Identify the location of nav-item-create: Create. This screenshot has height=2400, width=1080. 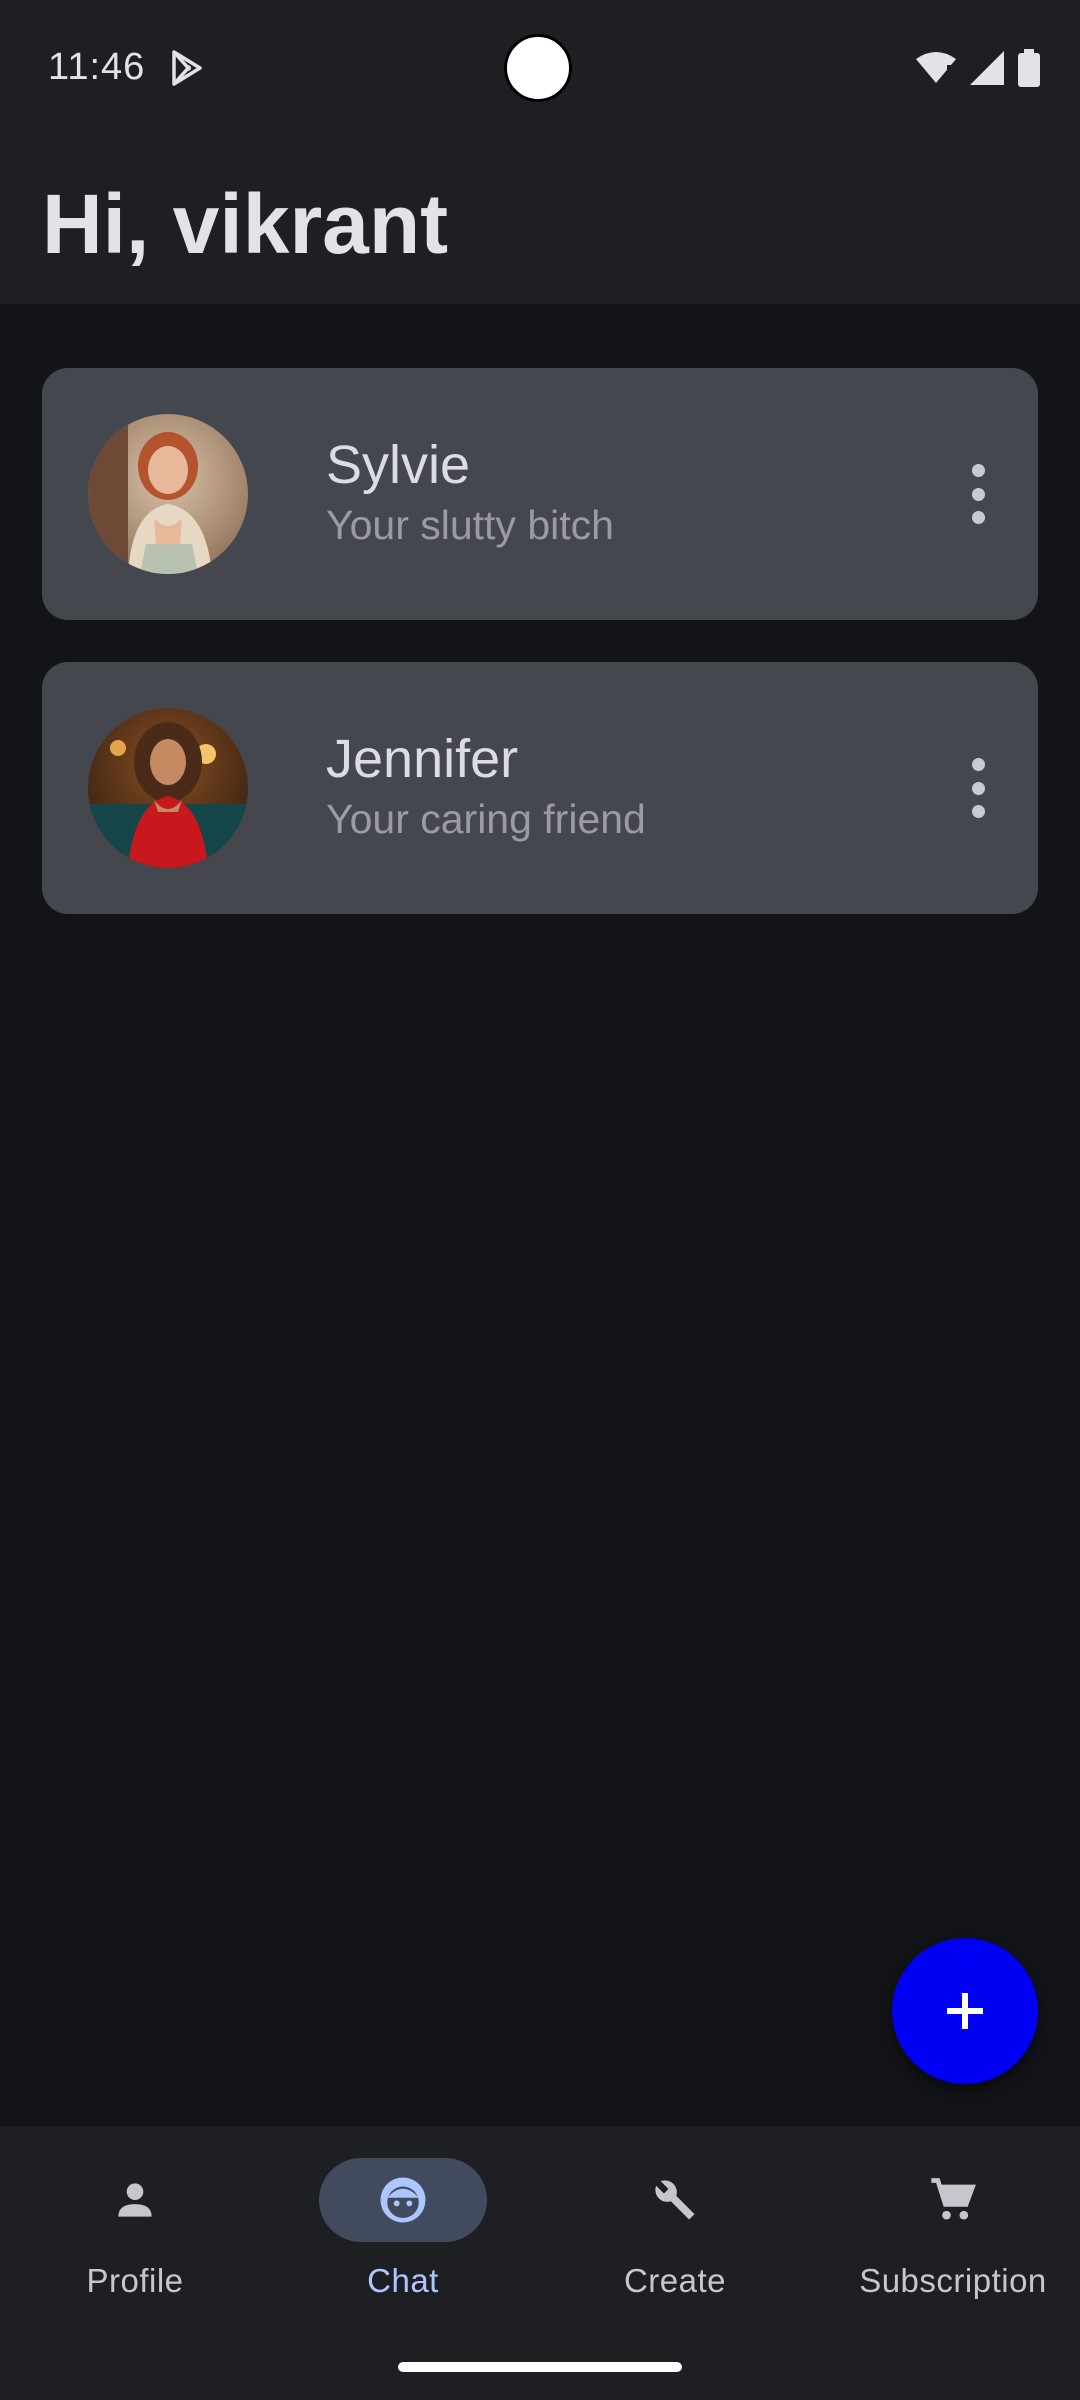
(675, 2233).